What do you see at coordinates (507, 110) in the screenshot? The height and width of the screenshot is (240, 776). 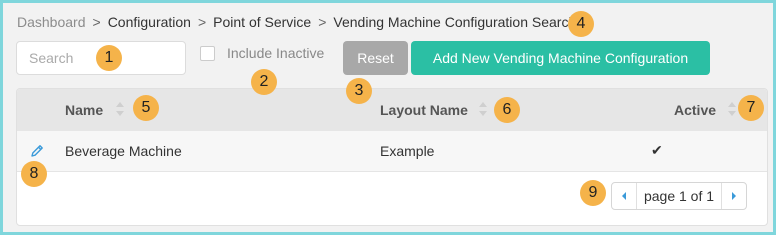 I see `callout-badge: 6` at bounding box center [507, 110].